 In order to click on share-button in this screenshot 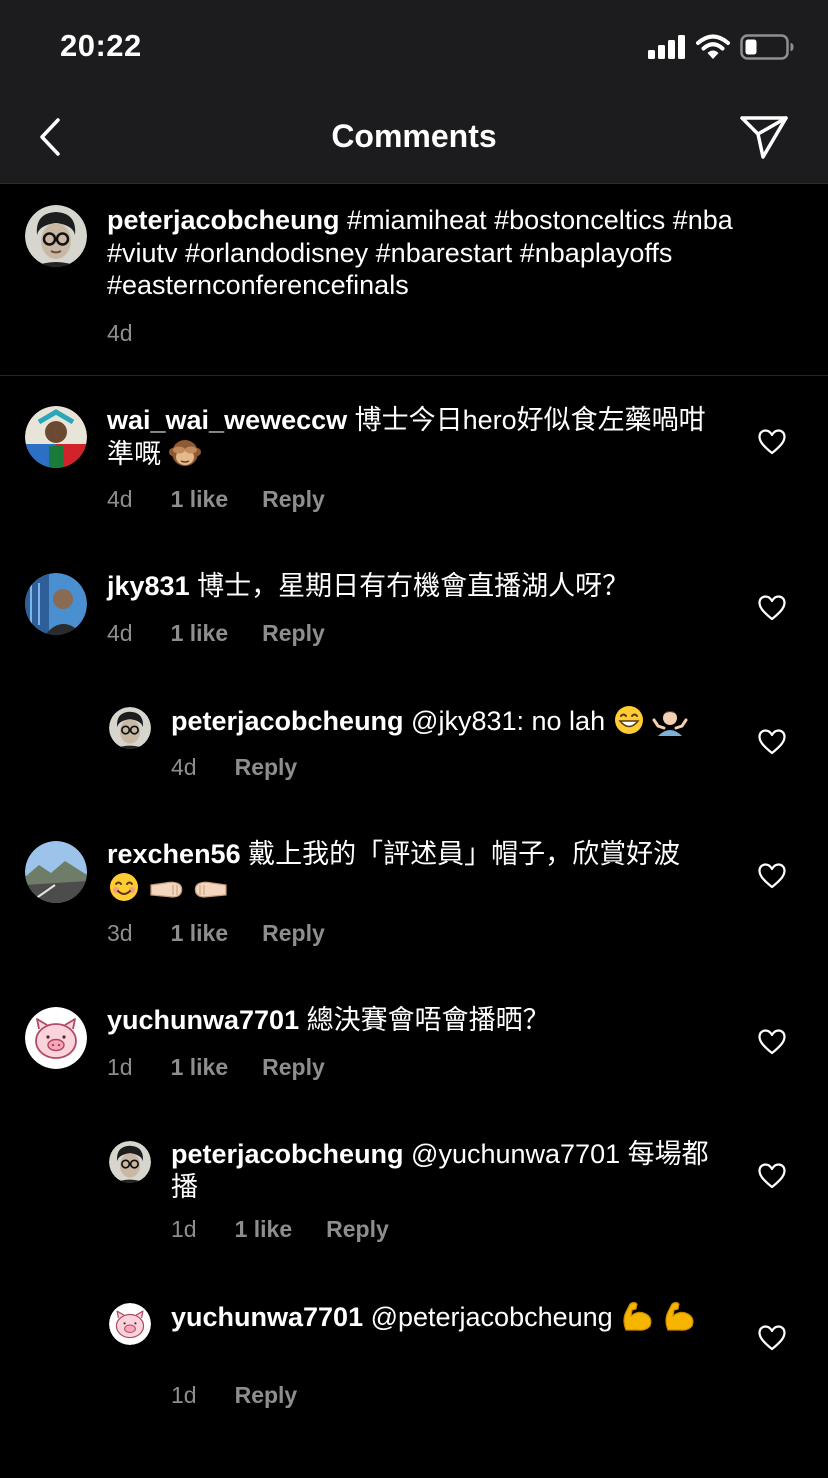, I will do `click(764, 137)`.